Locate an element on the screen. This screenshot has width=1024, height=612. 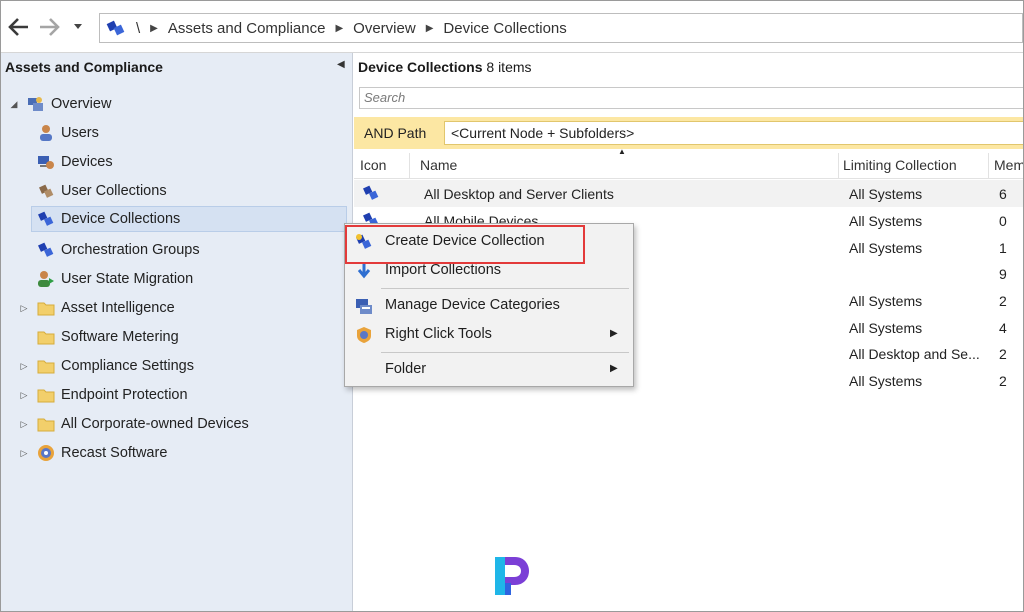
tree-item-label: User Collections is located at coordinates (114, 191).